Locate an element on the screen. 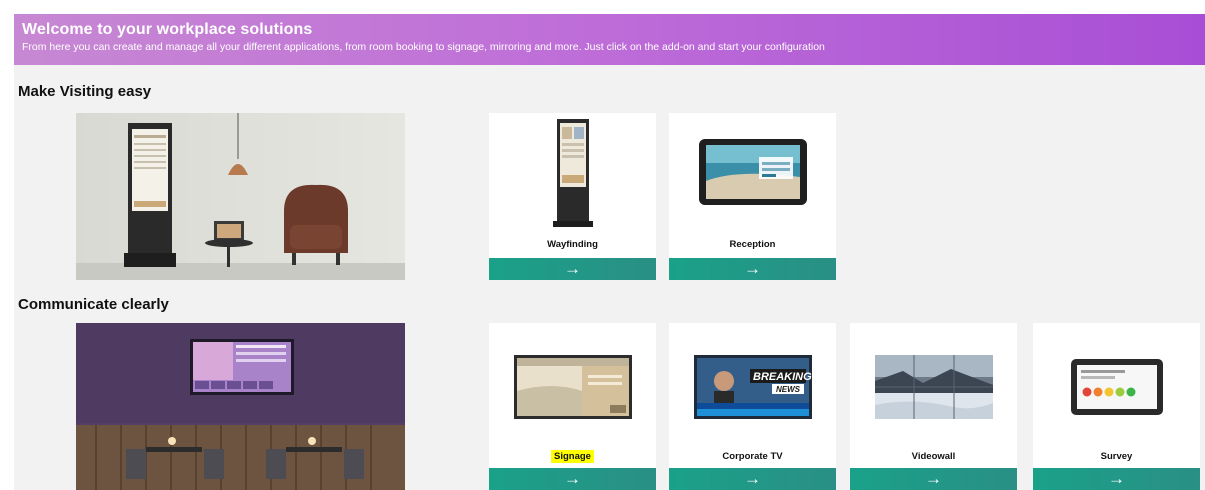 This screenshot has width=1205, height=490. card-label: Corporate TV is located at coordinates (752, 456).